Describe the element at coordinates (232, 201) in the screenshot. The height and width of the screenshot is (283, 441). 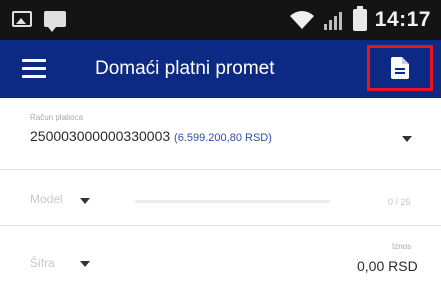
I see `reference-number-field` at that location.